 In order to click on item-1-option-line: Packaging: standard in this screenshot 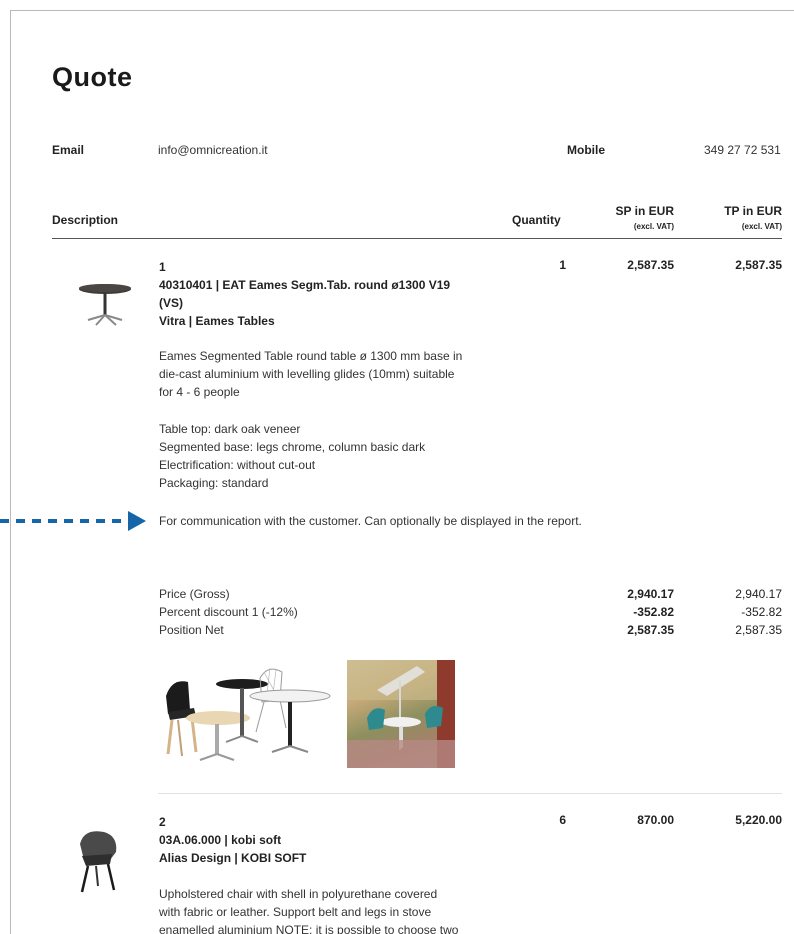, I will do `click(214, 483)`.